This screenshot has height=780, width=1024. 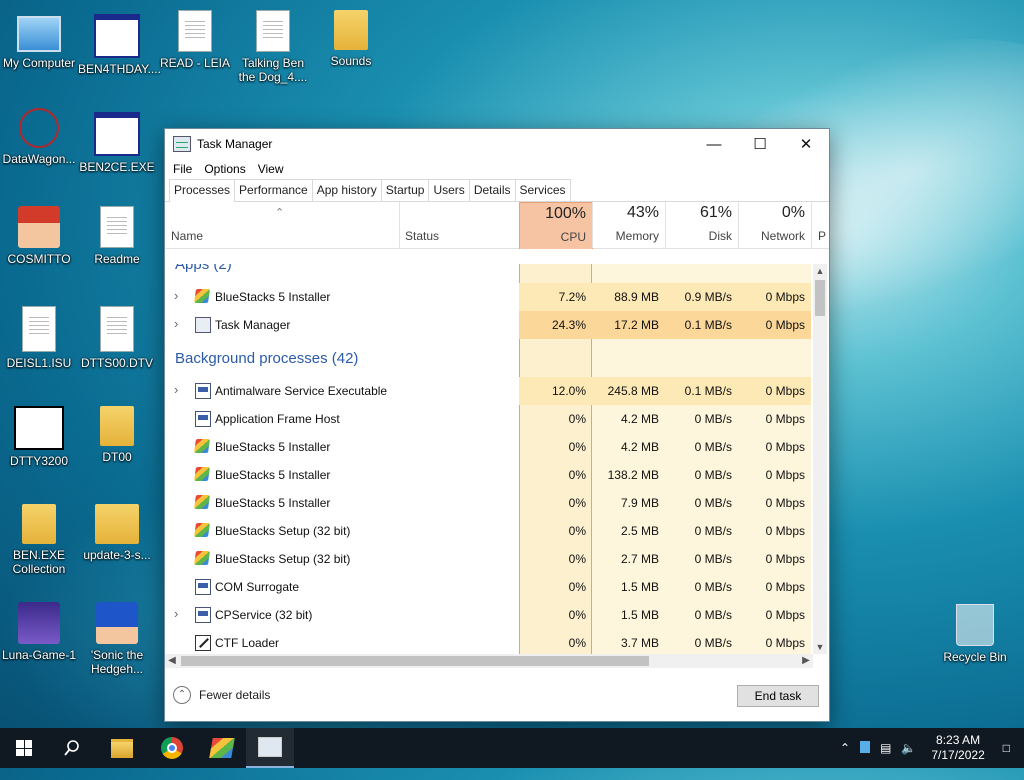 I want to click on process-memory: 2.5 MB, so click(x=639, y=531).